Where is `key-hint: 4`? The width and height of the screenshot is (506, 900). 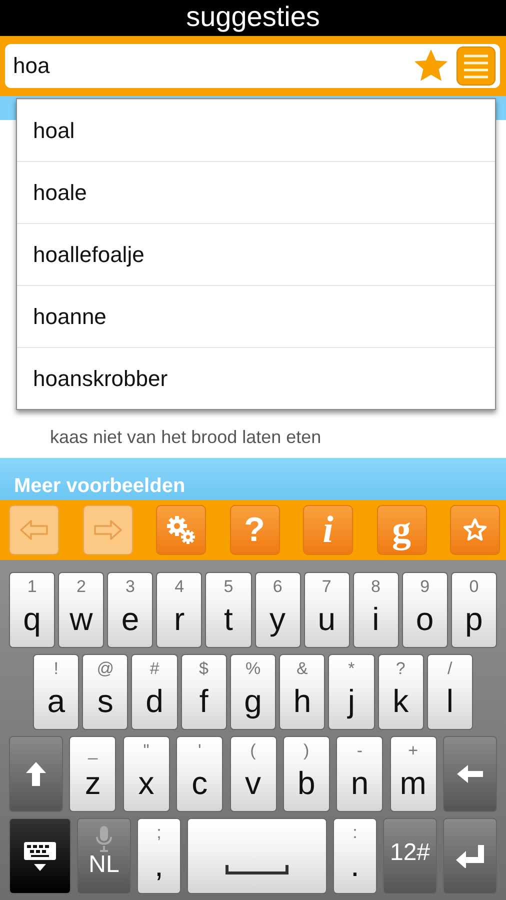
key-hint: 4 is located at coordinates (180, 587).